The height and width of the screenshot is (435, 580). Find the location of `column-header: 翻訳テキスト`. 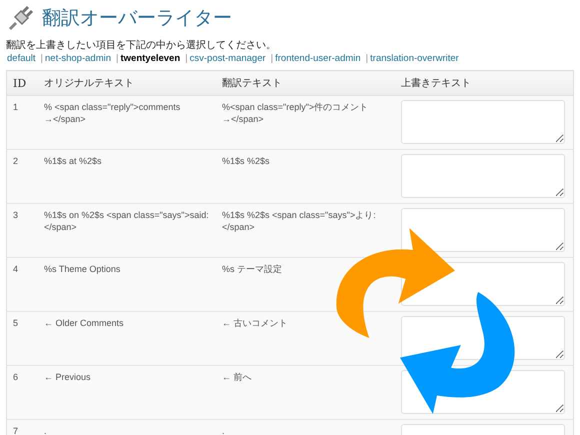

column-header: 翻訳テキスト is located at coordinates (305, 83).